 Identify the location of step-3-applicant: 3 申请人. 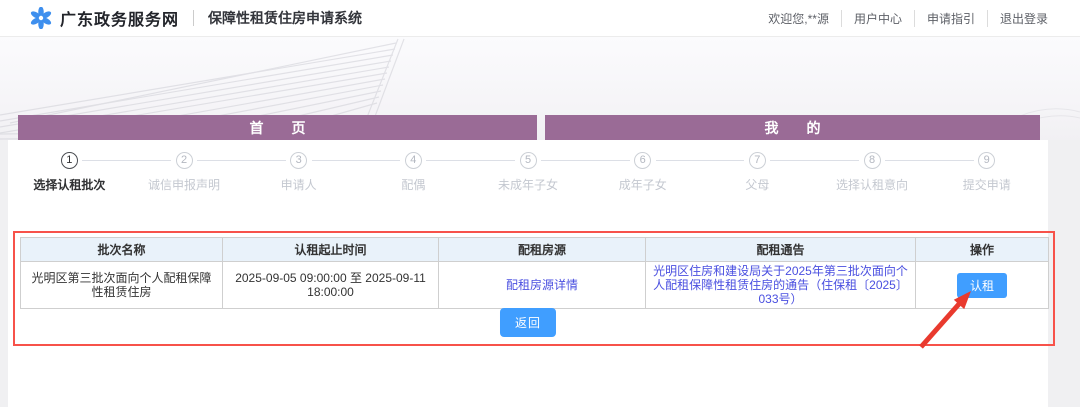
(320, 172).